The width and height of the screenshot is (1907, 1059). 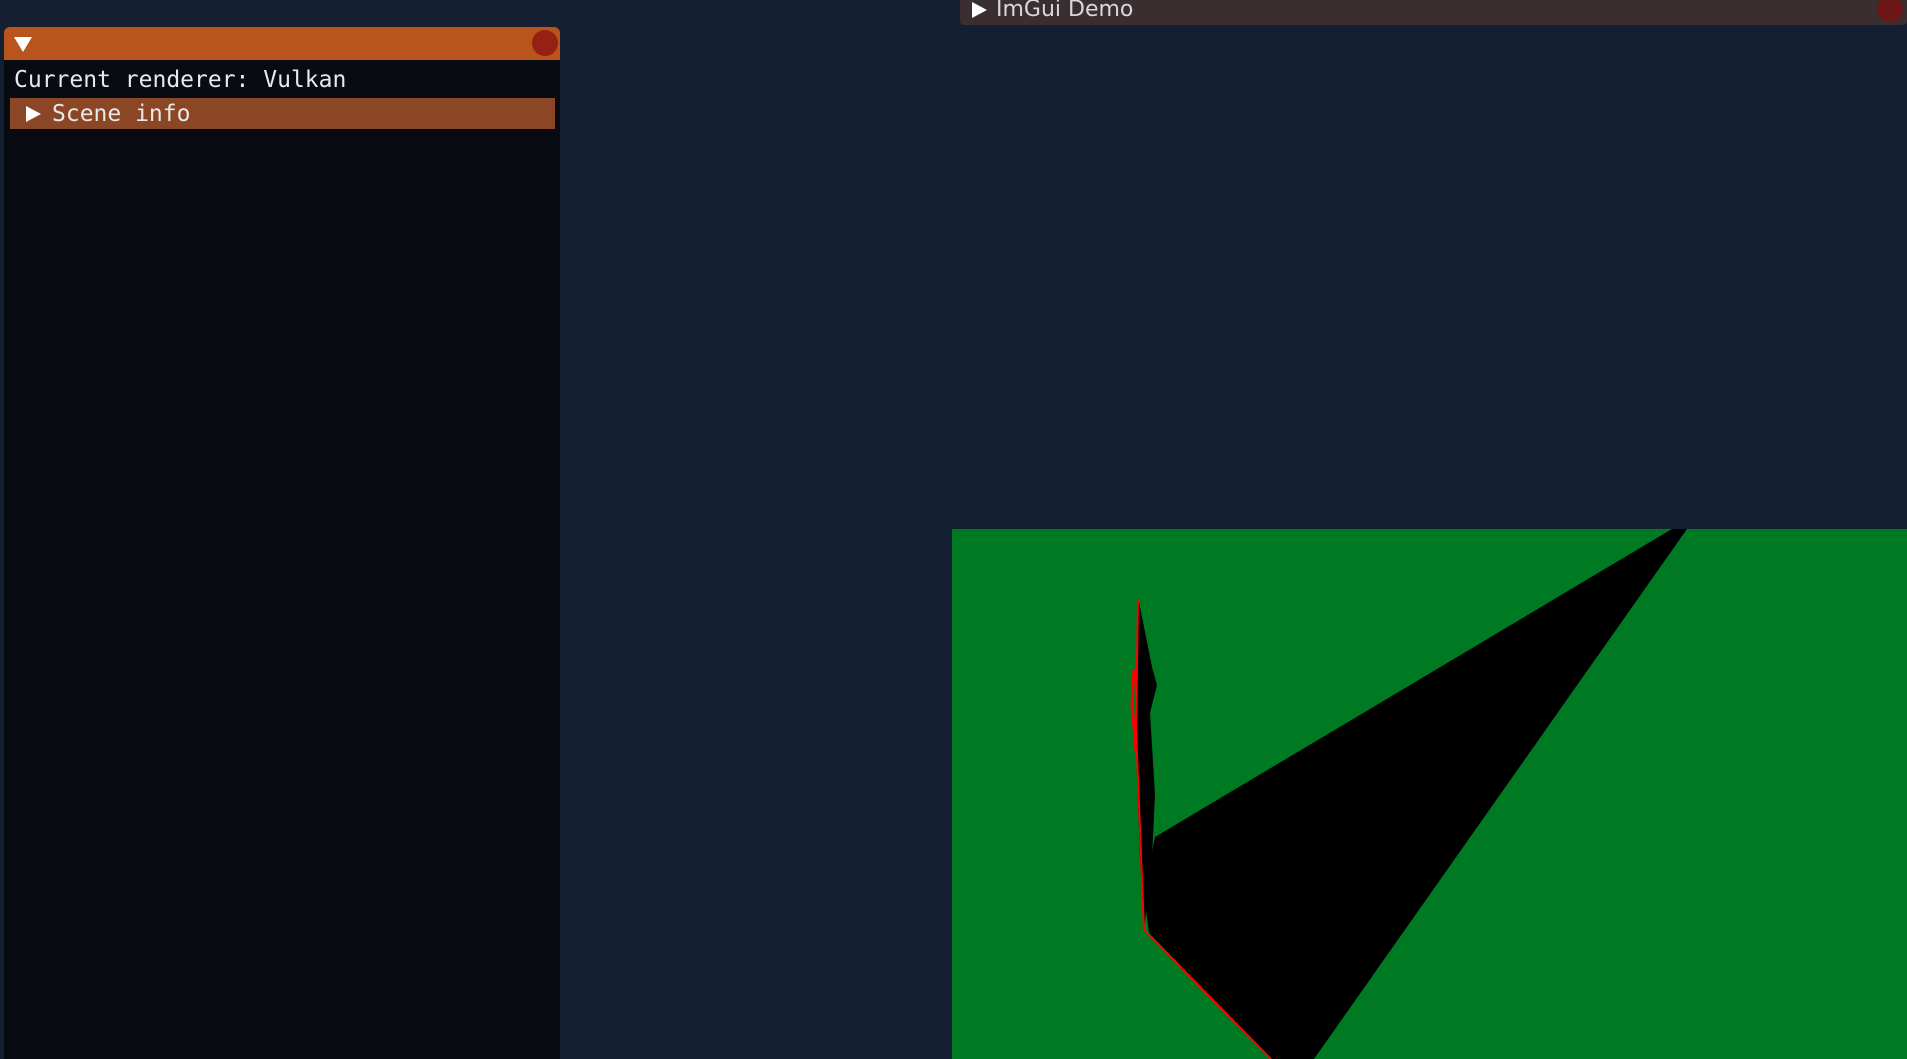 What do you see at coordinates (1065, 11) in the screenshot?
I see `demo-window-title: ImGui Demo` at bounding box center [1065, 11].